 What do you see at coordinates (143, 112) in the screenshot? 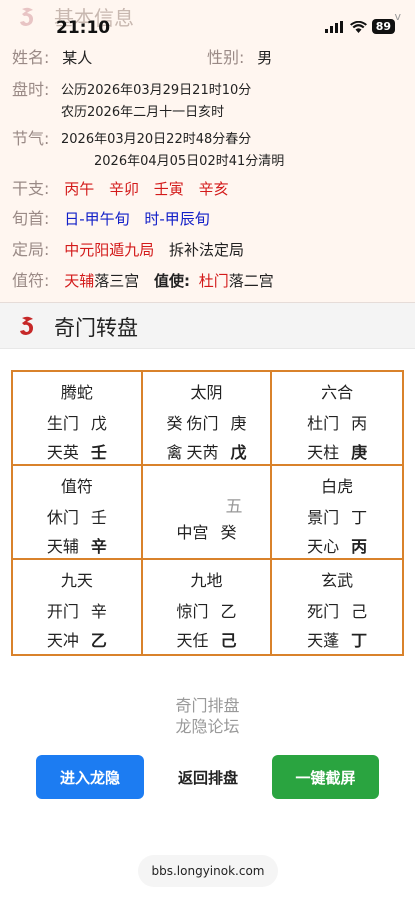
I see `time-lunar: 农历2026年二月十一日亥时` at bounding box center [143, 112].